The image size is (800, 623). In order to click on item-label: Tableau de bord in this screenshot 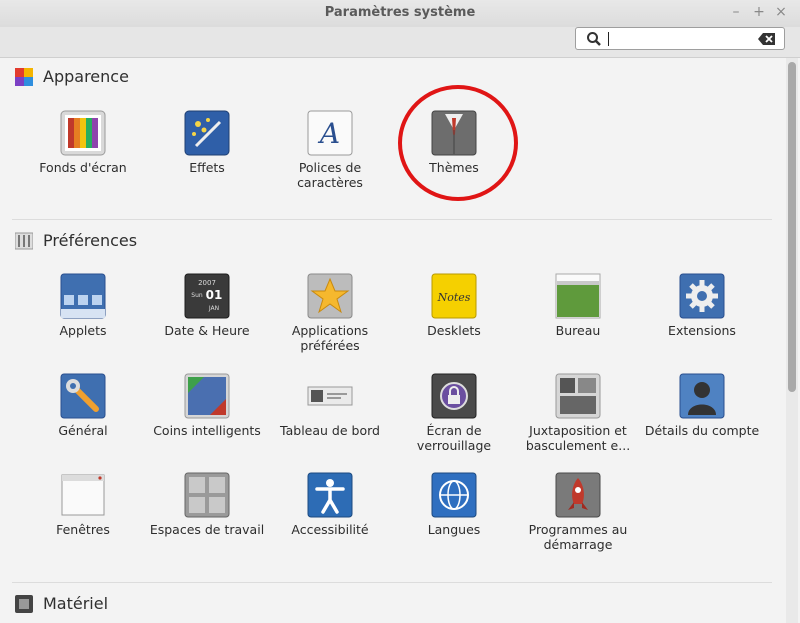, I will do `click(330, 430)`.